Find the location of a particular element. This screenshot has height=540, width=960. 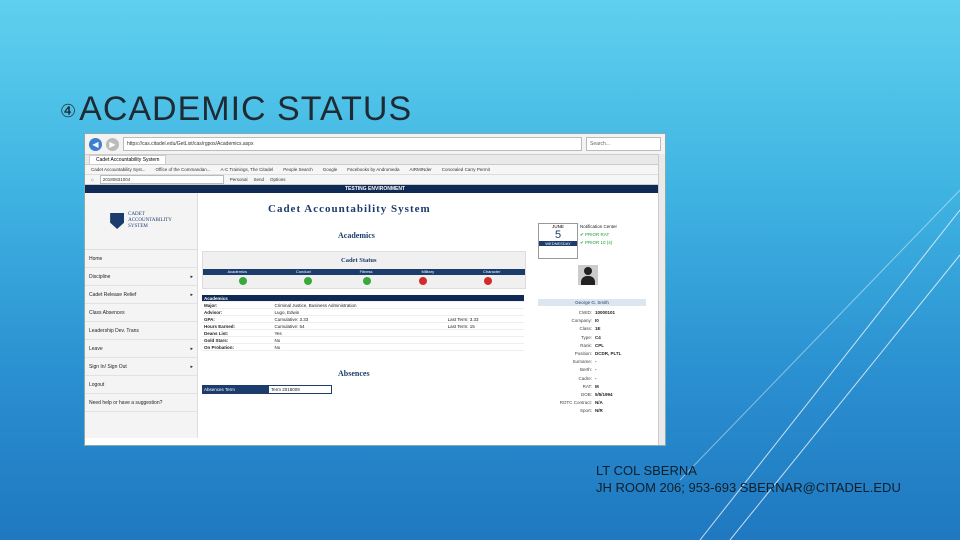

browser-tabs: Cadet Accountability System is located at coordinates (375, 160).